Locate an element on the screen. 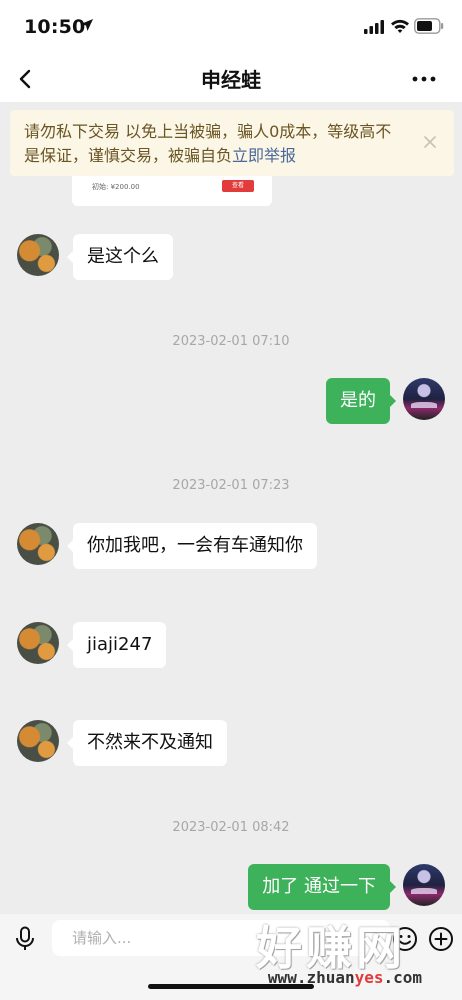 This screenshot has width=462, height=1000. more-options-icon is located at coordinates (424, 79).